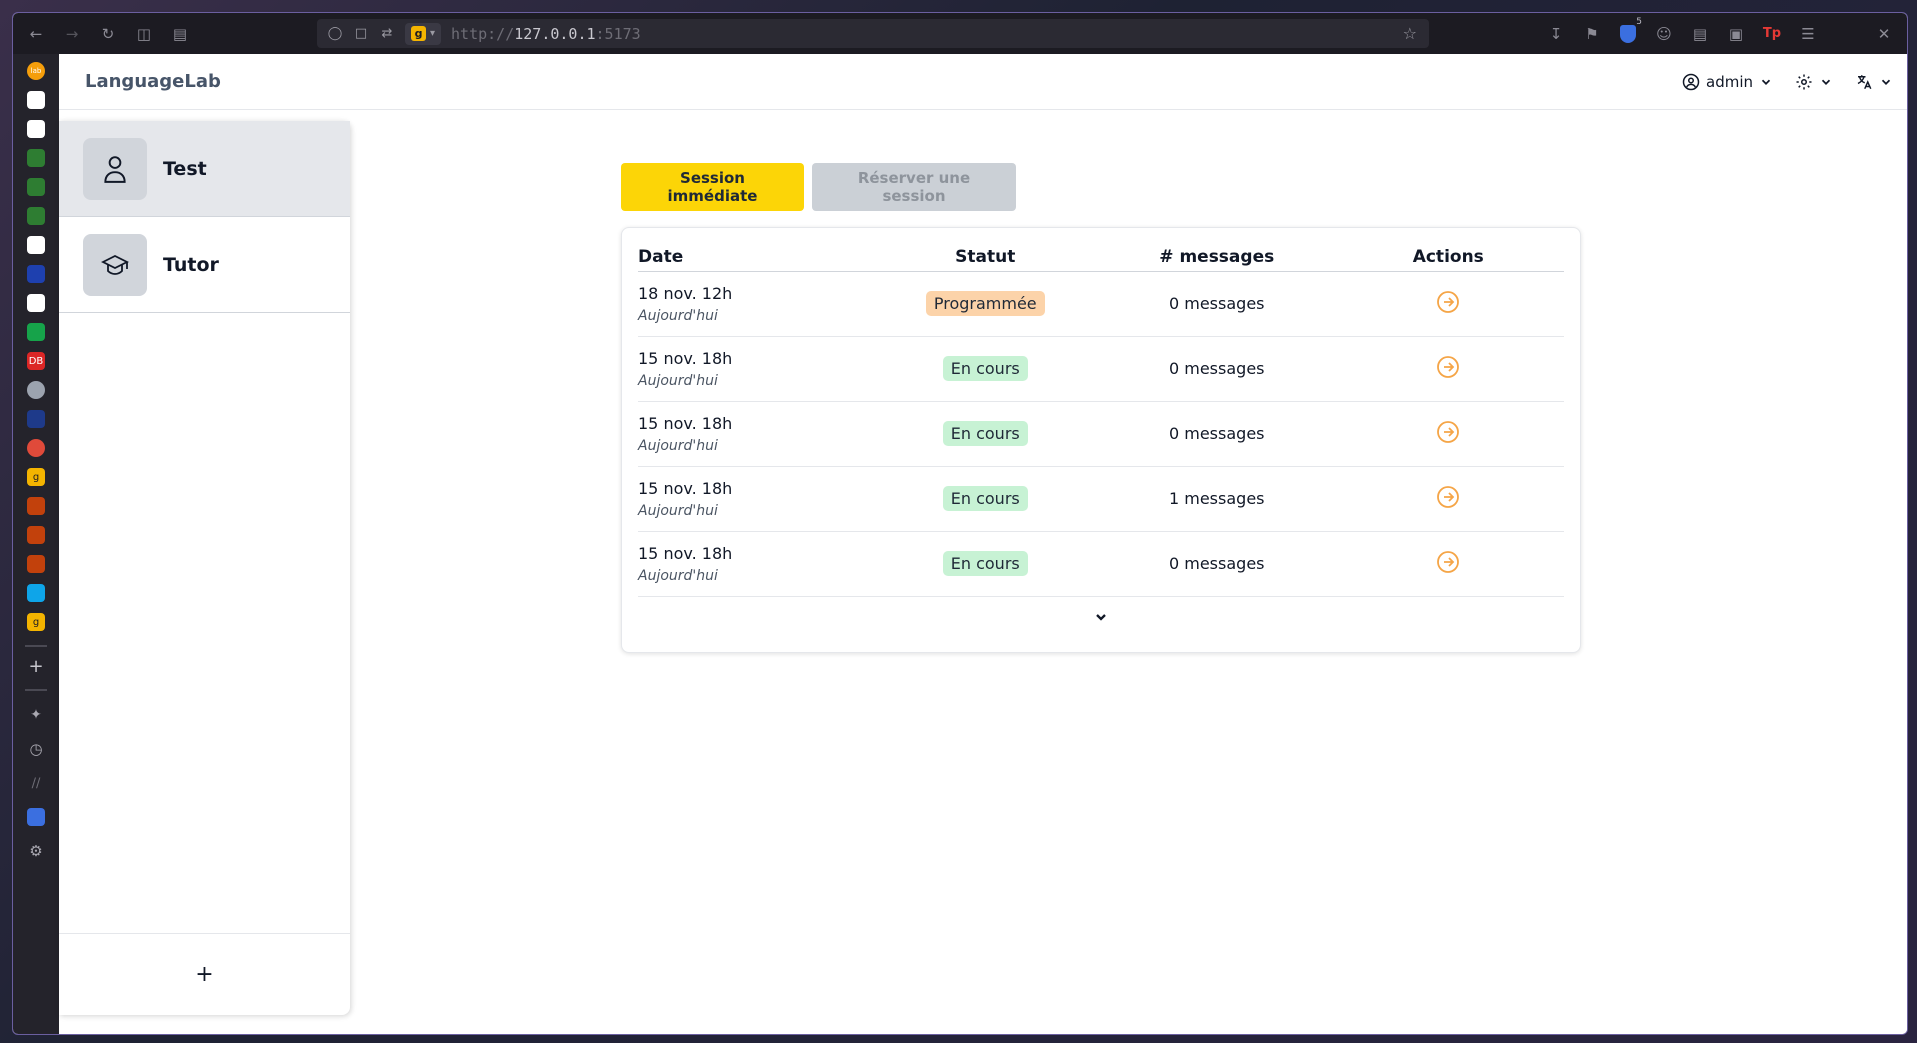  I want to click on mask-icon: ☺, so click(1664, 34).